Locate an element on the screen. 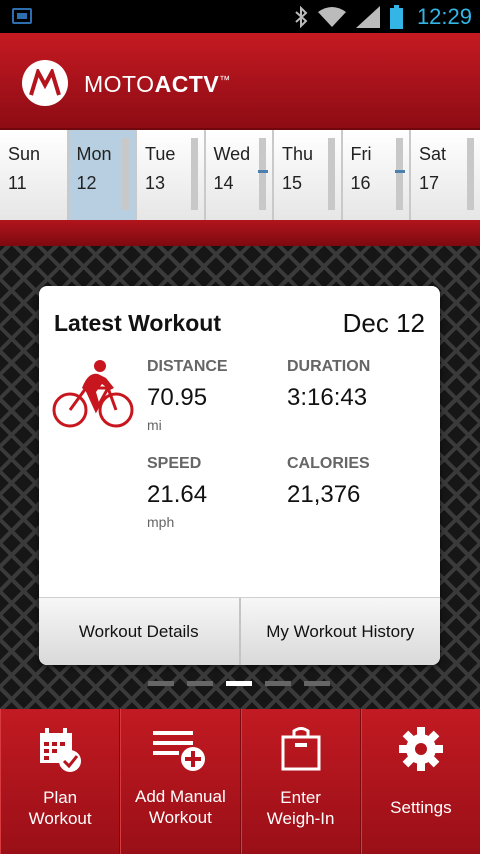  add-manual-workout-button: Add Manual Workout is located at coordinates (180, 781).